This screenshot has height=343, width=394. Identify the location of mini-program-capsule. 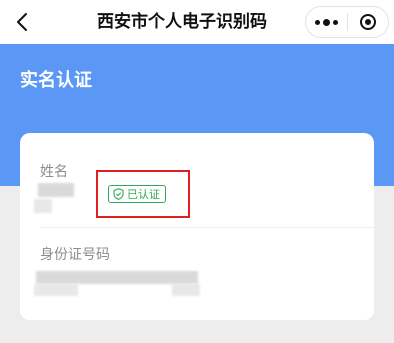
(347, 22).